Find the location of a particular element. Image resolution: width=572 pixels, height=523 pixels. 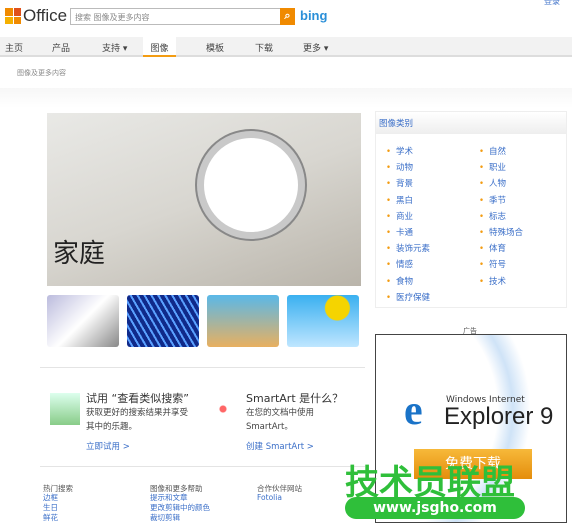

footer-link: 更改剪辑中的颜色 is located at coordinates (180, 508).